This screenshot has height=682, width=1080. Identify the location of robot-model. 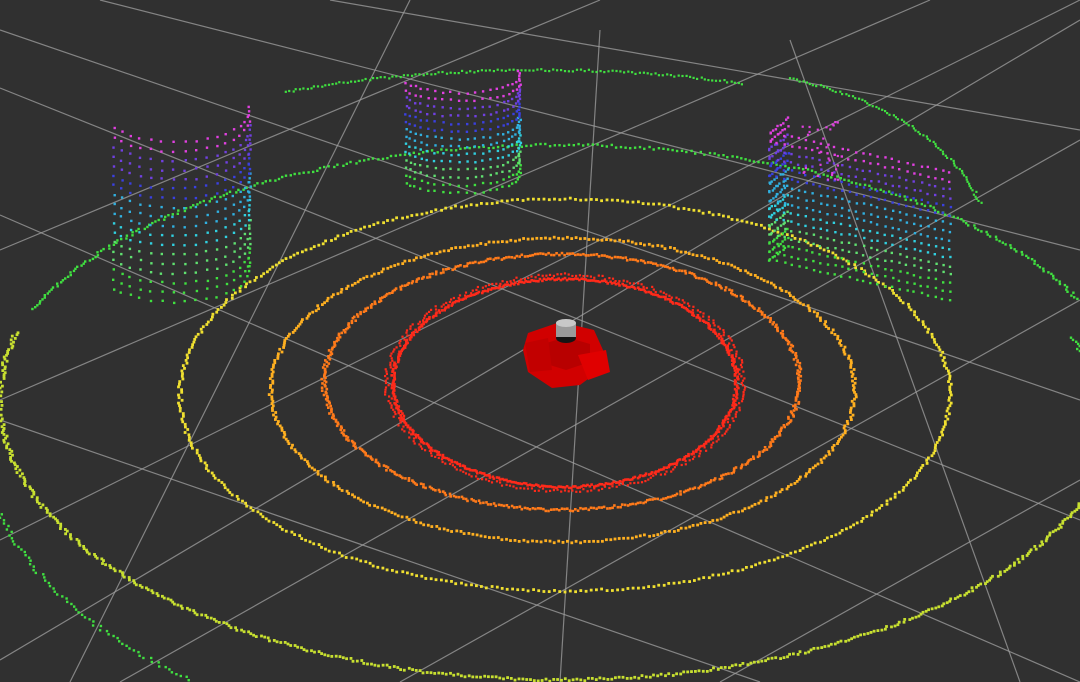
(566, 353).